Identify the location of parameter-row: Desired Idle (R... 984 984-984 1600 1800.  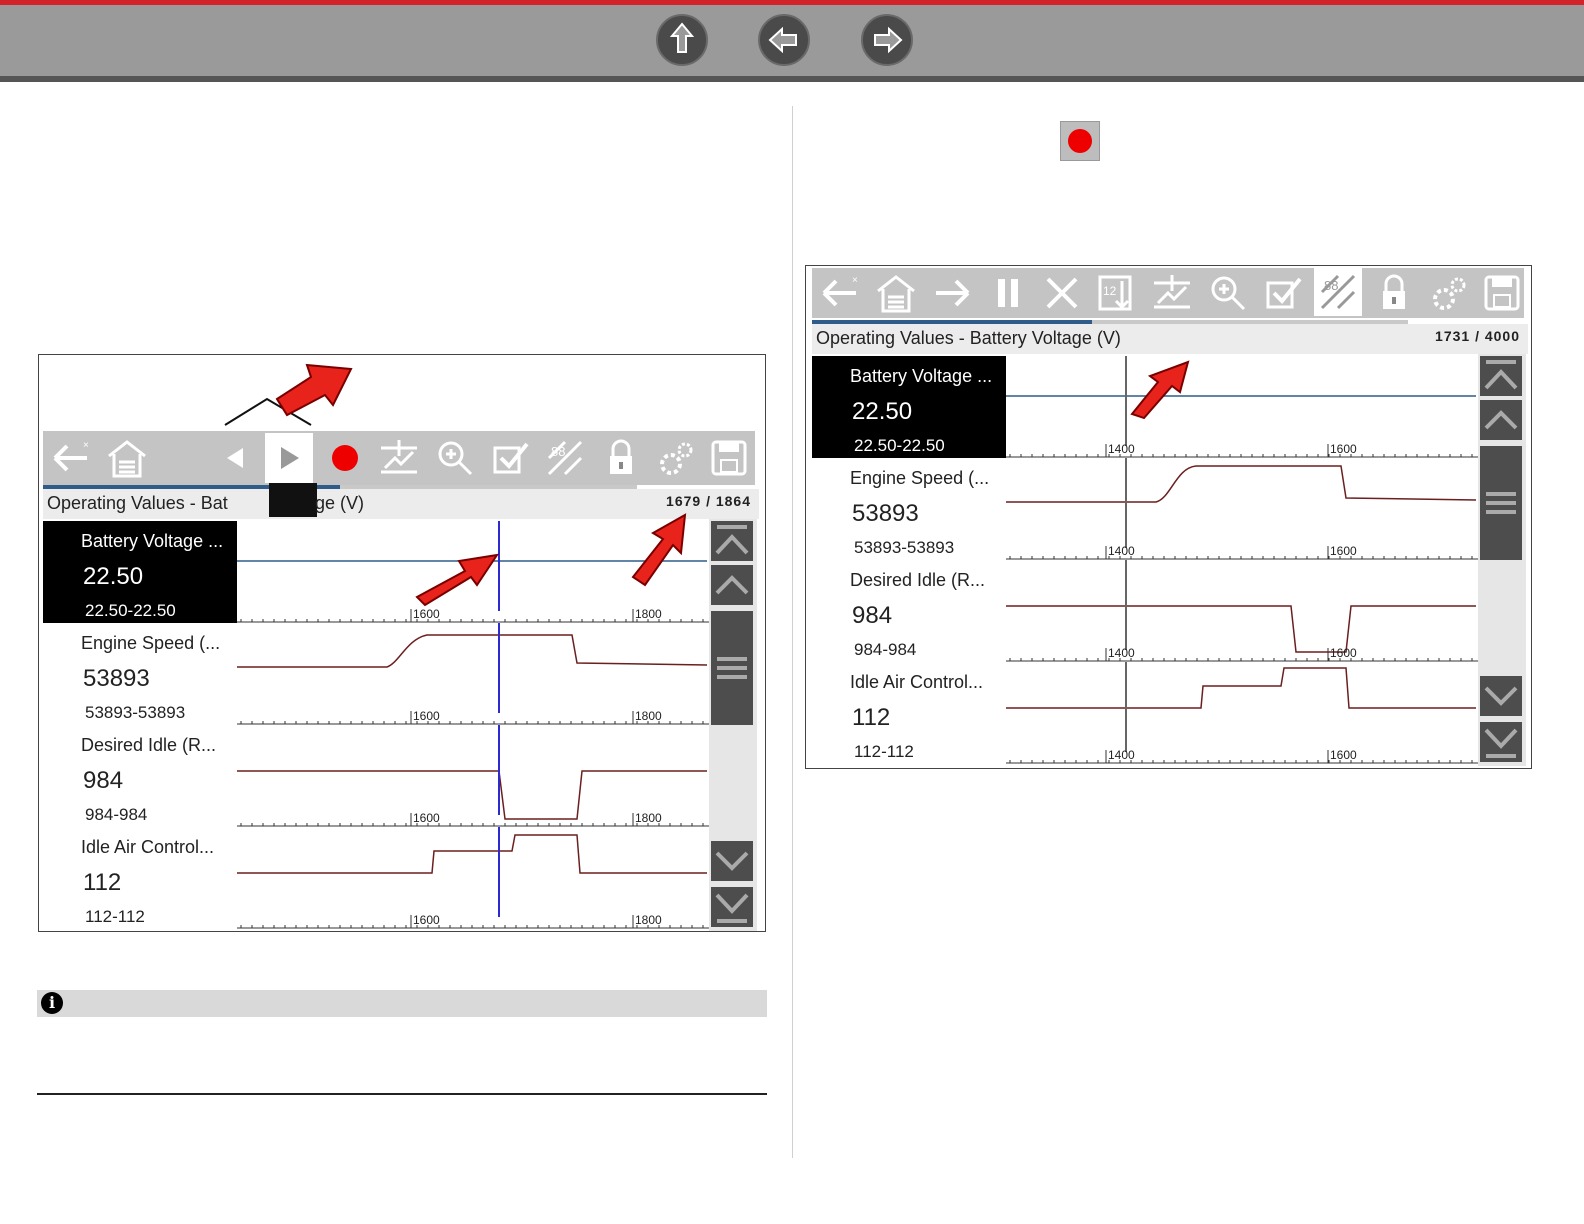
(376, 776).